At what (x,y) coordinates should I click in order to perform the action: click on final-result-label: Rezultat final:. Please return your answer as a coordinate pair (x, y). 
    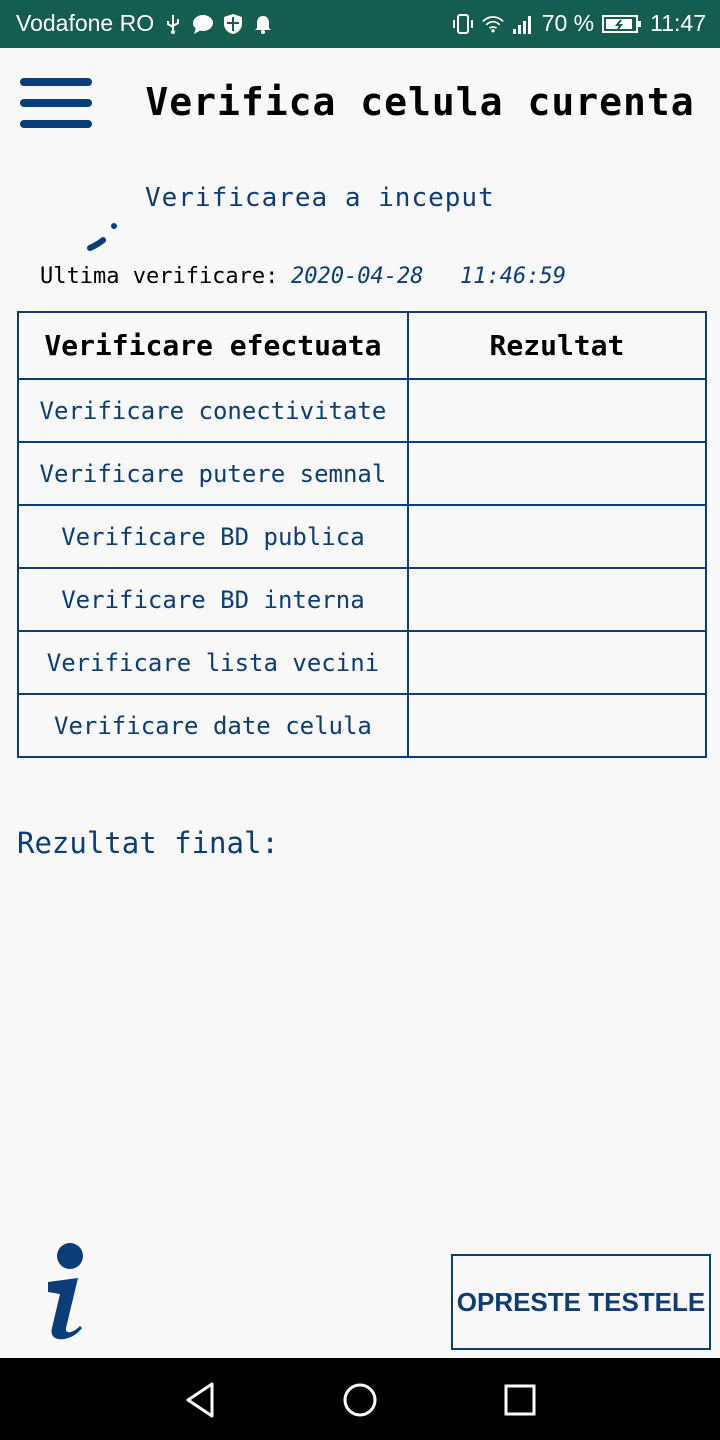
    Looking at the image, I should click on (148, 843).